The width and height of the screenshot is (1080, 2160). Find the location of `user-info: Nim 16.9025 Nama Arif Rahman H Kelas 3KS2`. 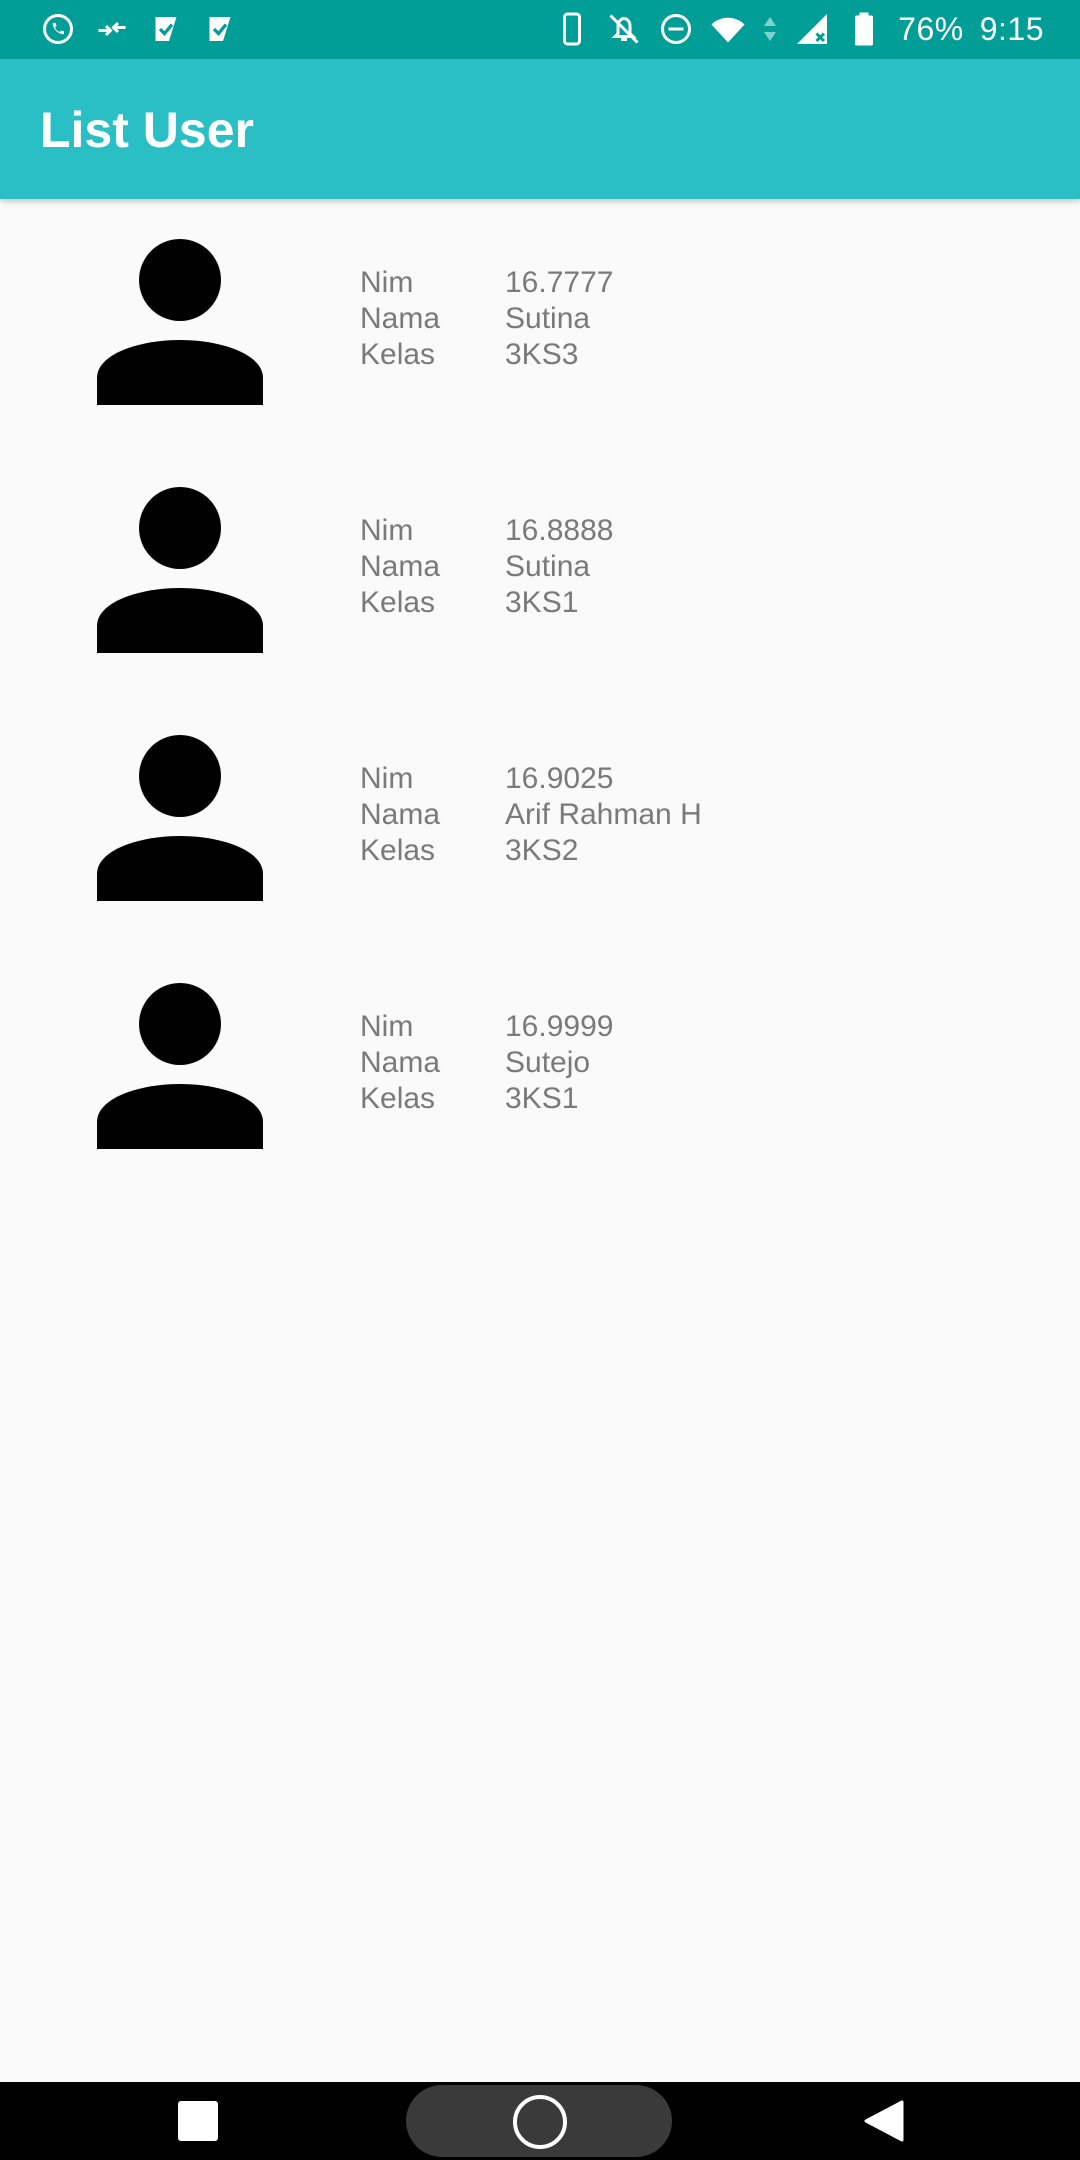

user-info: Nim 16.9025 Nama Arif Rahman H Kelas 3KS2 is located at coordinates (531, 815).